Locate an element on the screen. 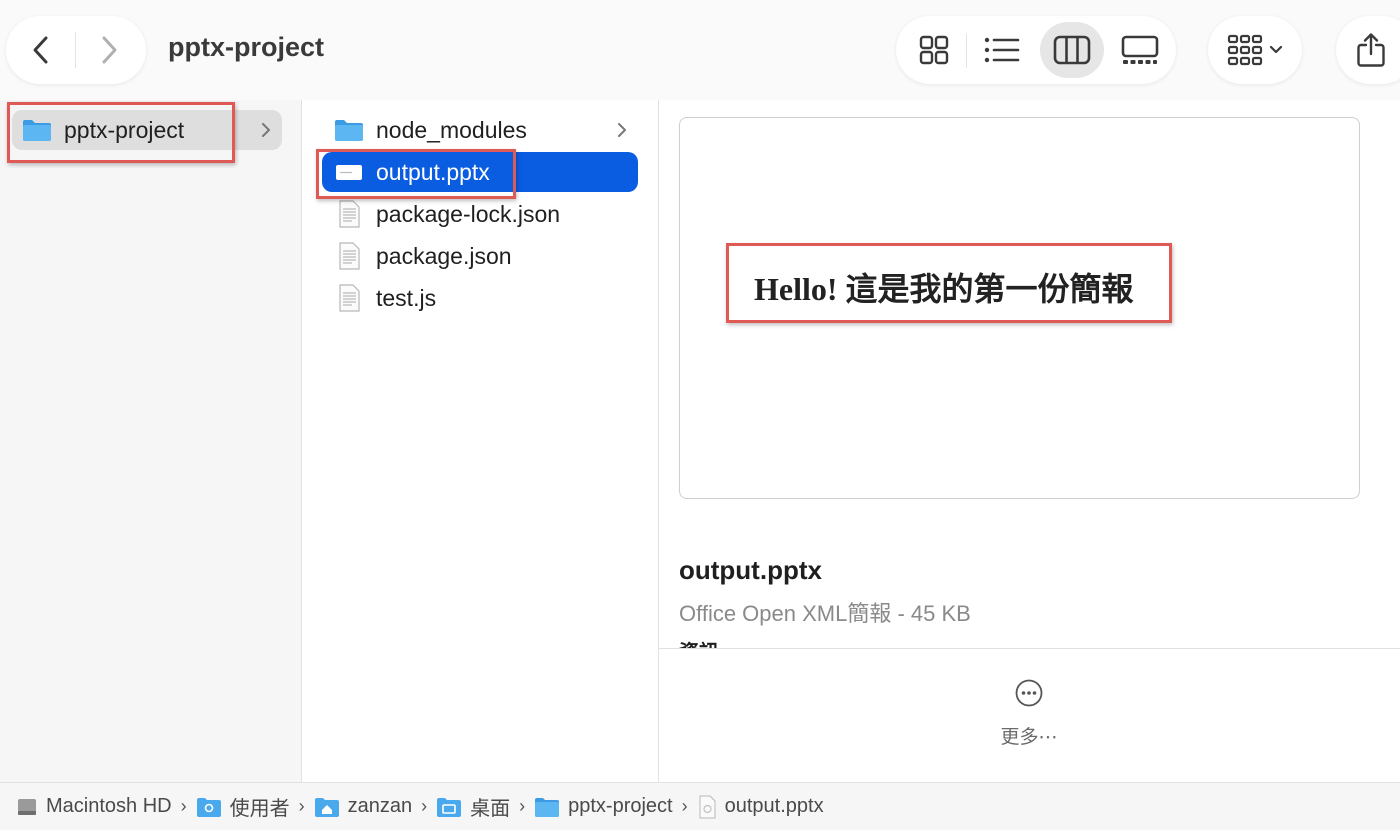  list-item-package-lock-json: package-lock.json is located at coordinates (480, 214).